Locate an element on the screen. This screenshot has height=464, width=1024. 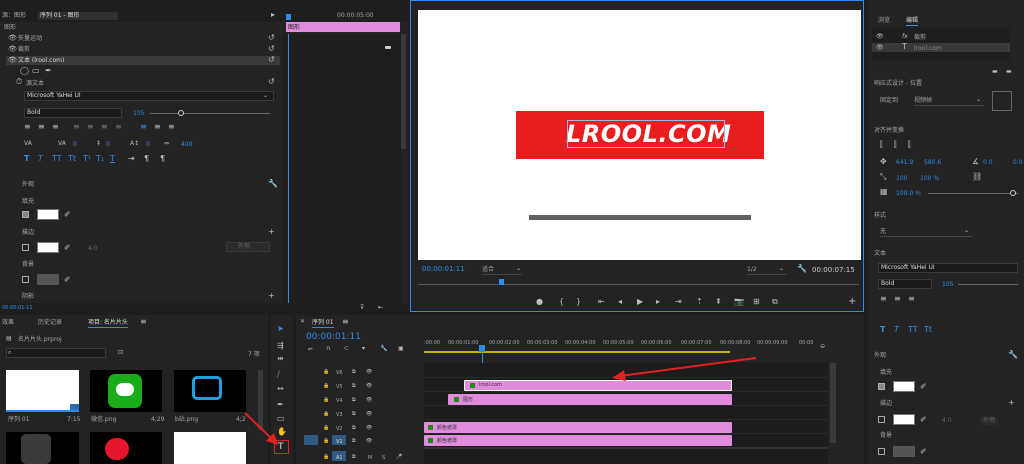
faux-bold-icon: T is located at coordinates (26, 159).